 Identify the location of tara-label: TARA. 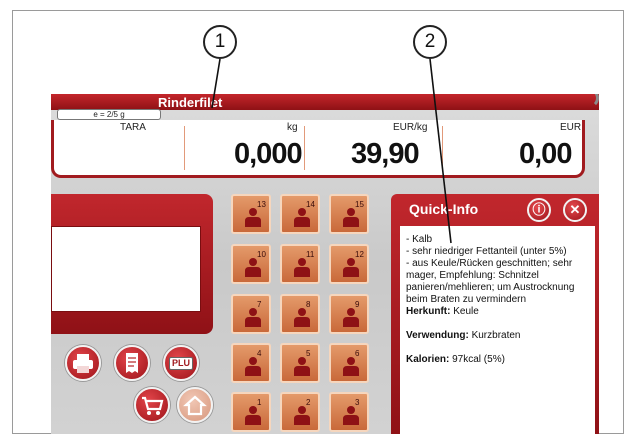
(133, 127).